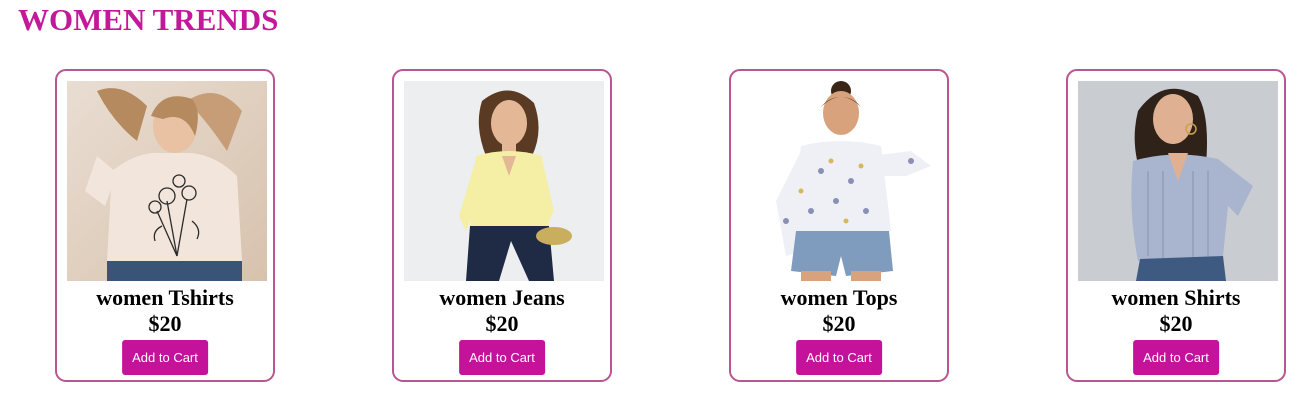 The image size is (1308, 413). I want to click on product-card: women Tops $20 Add to Cart, so click(839, 225).